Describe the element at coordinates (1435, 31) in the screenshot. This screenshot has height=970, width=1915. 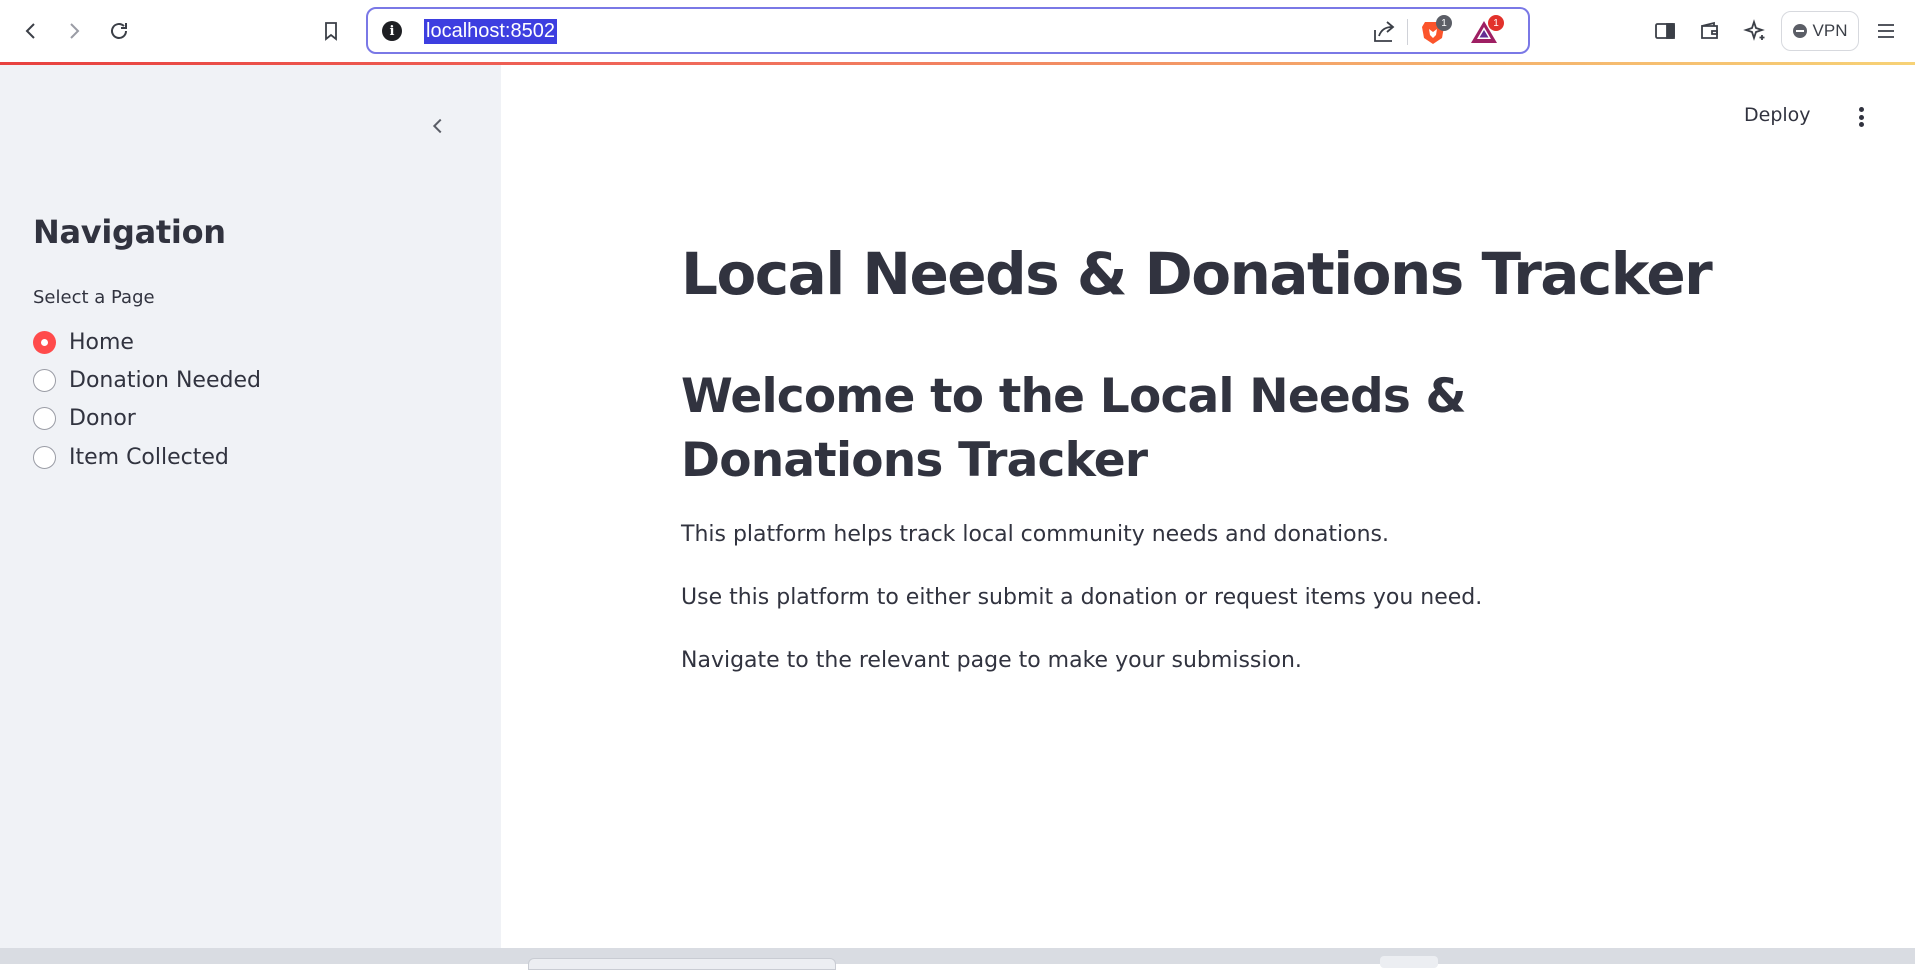
I see `brave-shields-button: 1` at that location.